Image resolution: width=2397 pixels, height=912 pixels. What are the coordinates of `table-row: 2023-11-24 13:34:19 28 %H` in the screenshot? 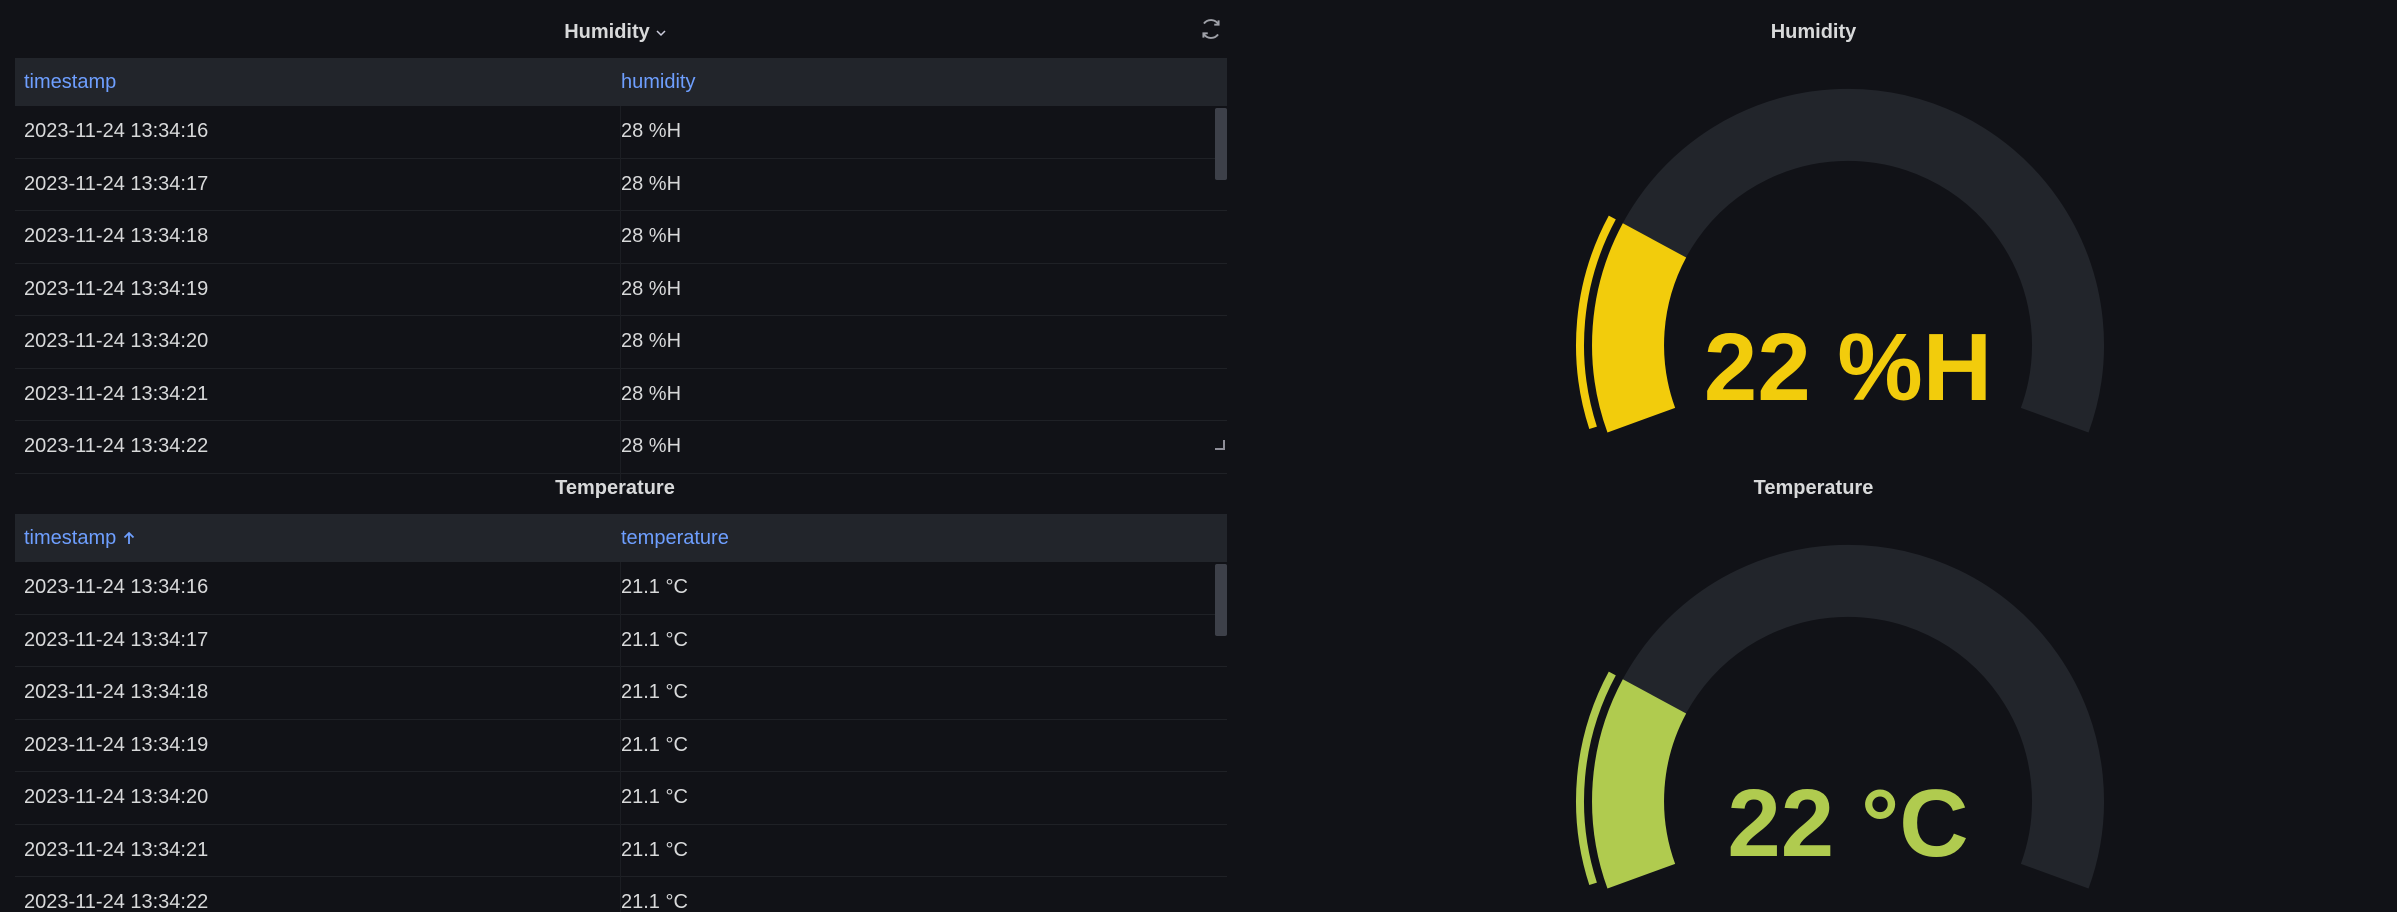 It's located at (621, 290).